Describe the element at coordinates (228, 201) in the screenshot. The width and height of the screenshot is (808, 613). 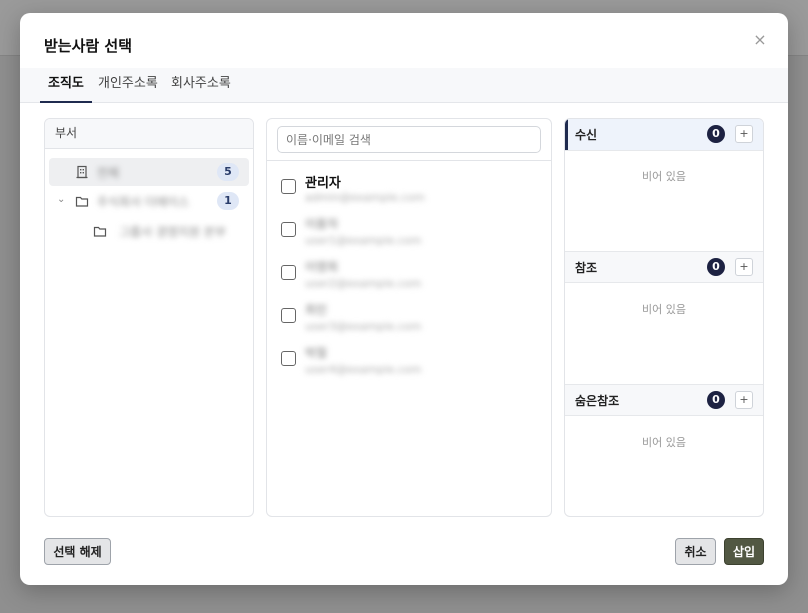
I see `member-count-badge: 1` at that location.